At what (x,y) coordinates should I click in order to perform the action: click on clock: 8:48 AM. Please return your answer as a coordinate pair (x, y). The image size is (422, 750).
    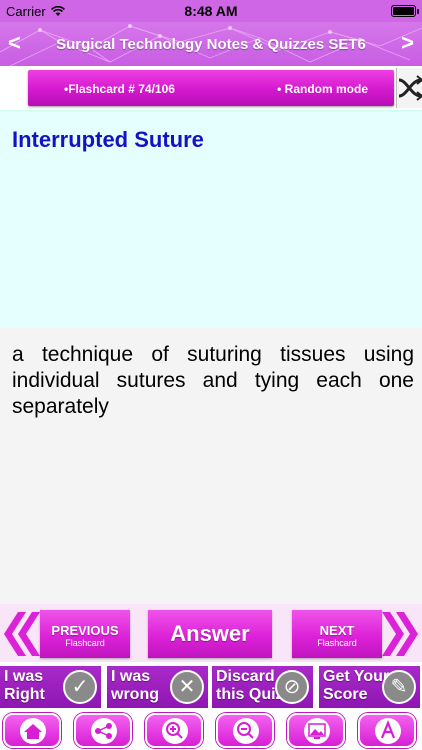
    Looking at the image, I should click on (211, 11).